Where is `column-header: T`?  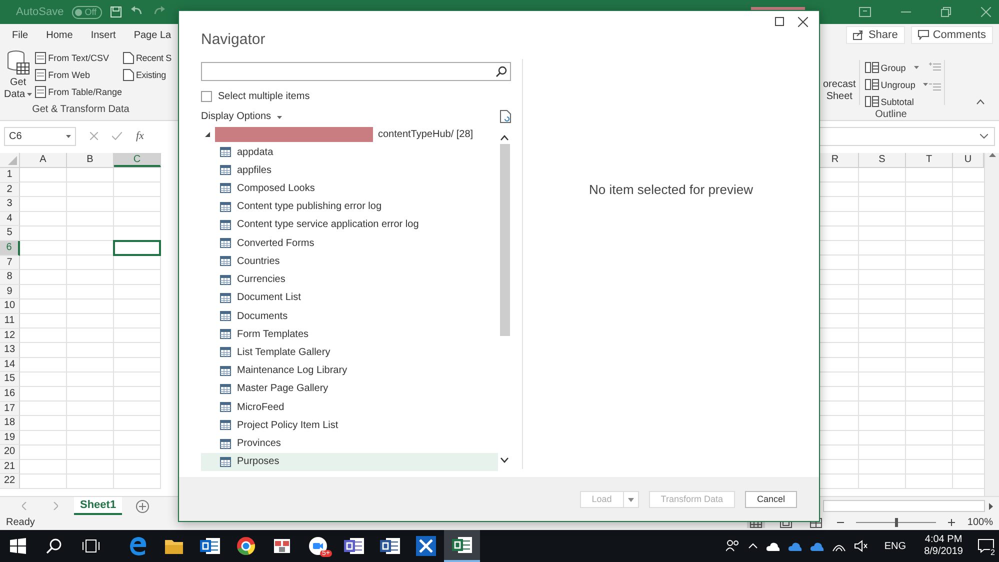 column-header: T is located at coordinates (929, 160).